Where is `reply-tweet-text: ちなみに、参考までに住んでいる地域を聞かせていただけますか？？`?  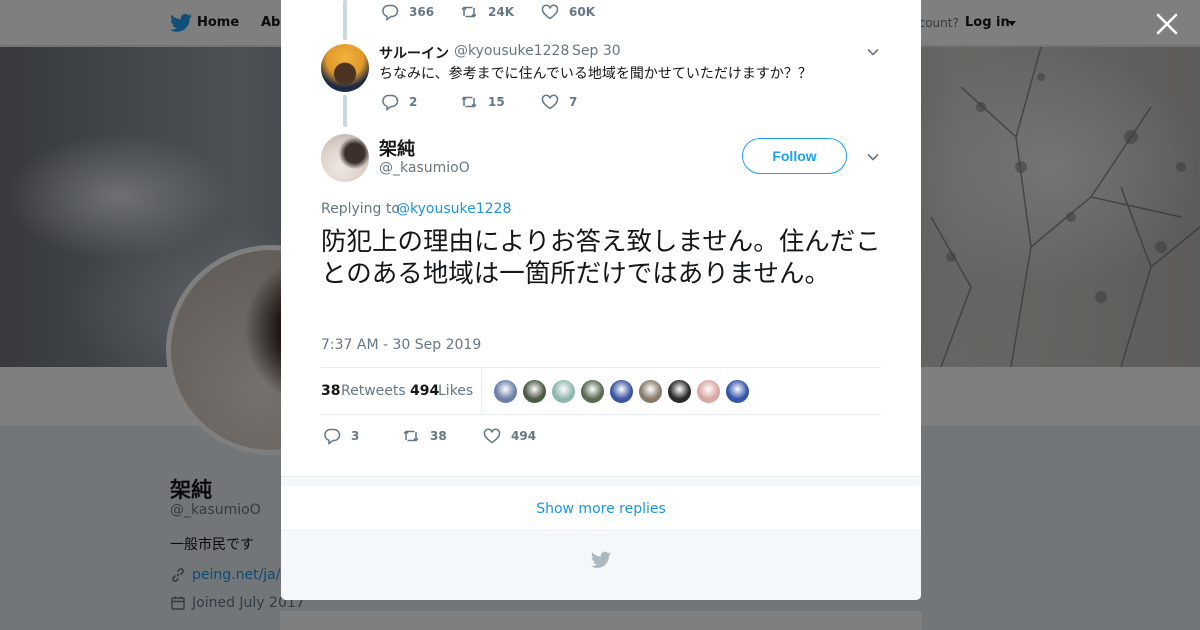
reply-tweet-text: ちなみに、参考までに住んでいる地域を聞かせていただけますか？？ is located at coordinates (595, 74).